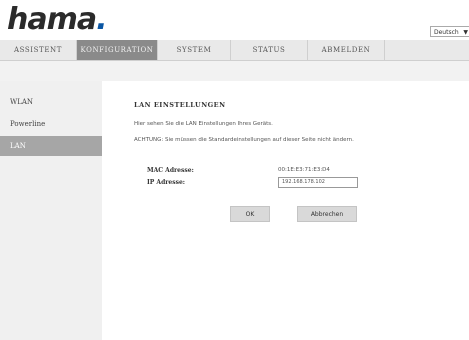 The width and height of the screenshot is (469, 340). I want to click on header: hama. Deutsch ▼, so click(234, 20).